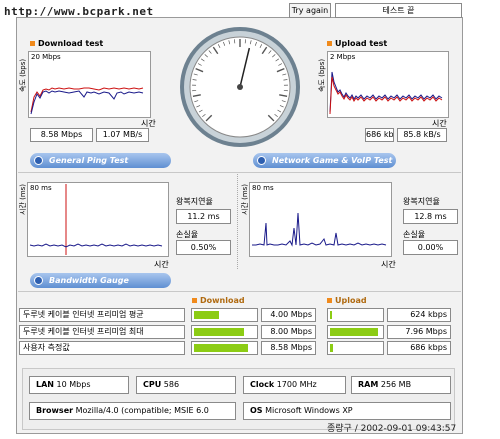 The width and height of the screenshot is (500, 439). Describe the element at coordinates (322, 75) in the screenshot. I see `upload-ylabel: 속도 (bps)` at that location.